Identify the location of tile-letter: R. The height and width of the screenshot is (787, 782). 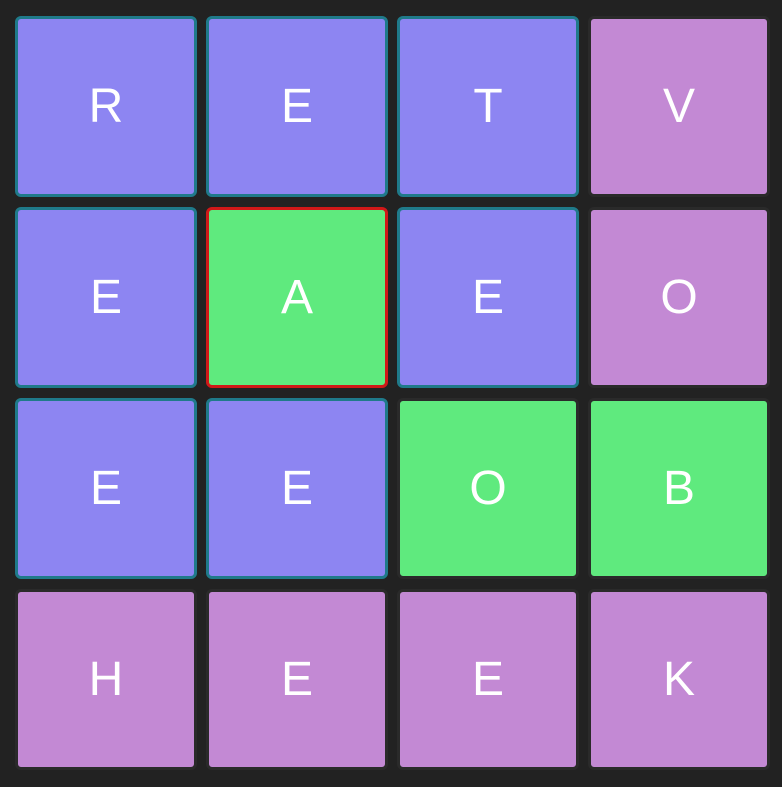
(106, 106).